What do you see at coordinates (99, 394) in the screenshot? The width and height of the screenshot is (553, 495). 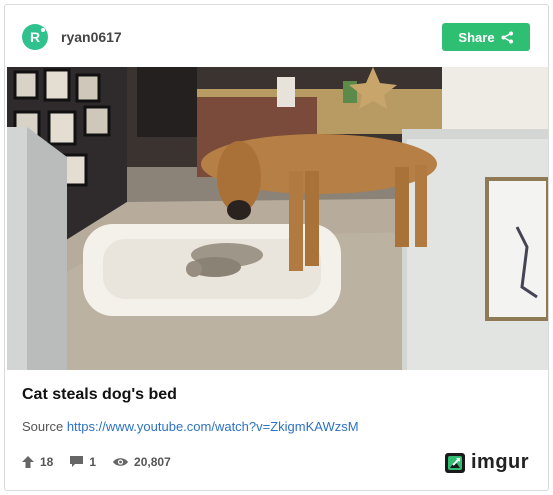 I see `post-title: Cat steals dog's bed` at bounding box center [99, 394].